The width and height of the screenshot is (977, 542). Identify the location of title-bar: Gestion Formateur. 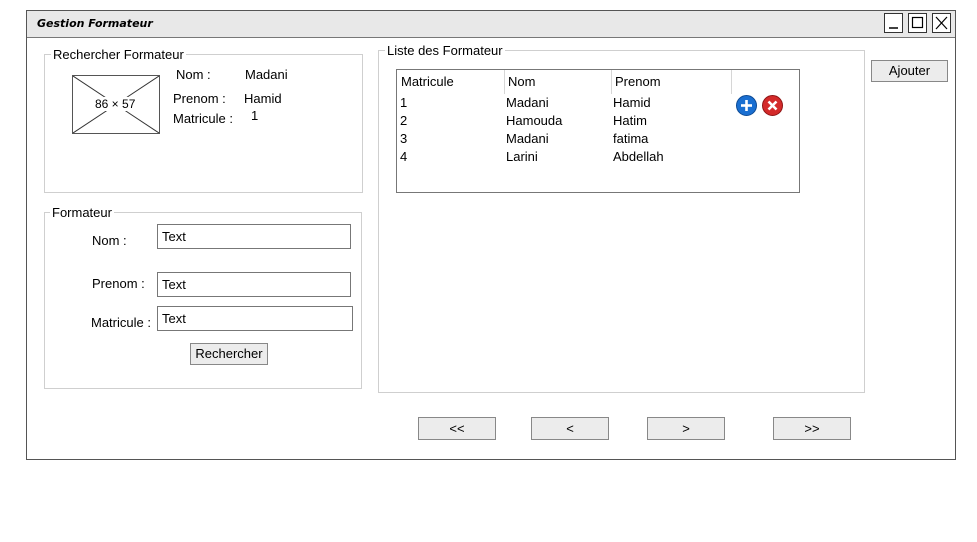
(491, 24).